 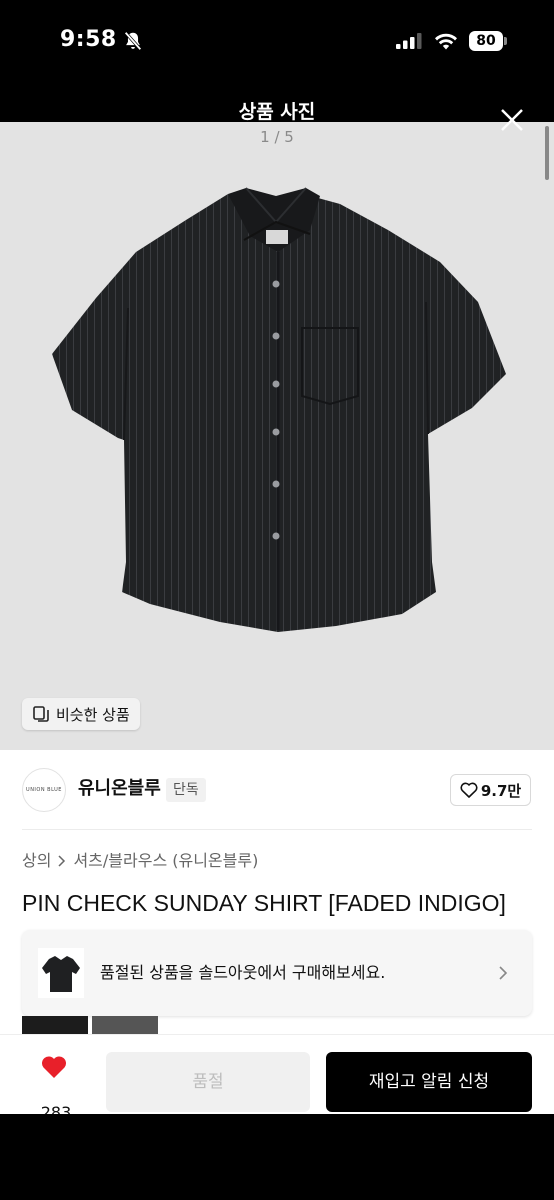 I want to click on breadcrumb-subcategory: 셔츠/블라우스 (유니온블루), so click(x=165, y=861).